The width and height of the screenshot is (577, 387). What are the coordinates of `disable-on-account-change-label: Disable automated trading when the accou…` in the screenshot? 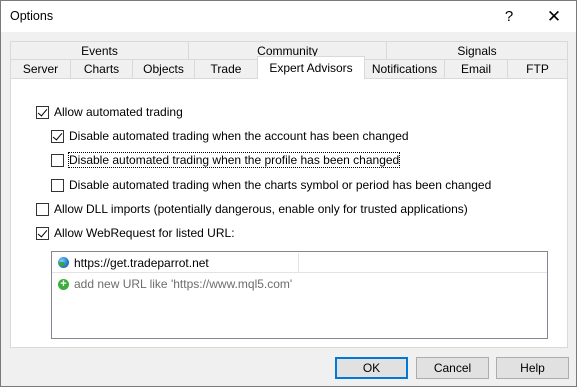 It's located at (239, 136).